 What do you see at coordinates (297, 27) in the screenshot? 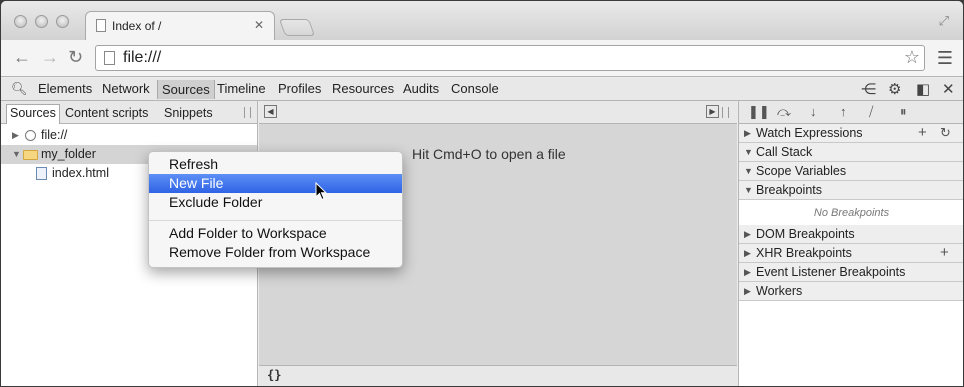
I see `new-tab-button` at bounding box center [297, 27].